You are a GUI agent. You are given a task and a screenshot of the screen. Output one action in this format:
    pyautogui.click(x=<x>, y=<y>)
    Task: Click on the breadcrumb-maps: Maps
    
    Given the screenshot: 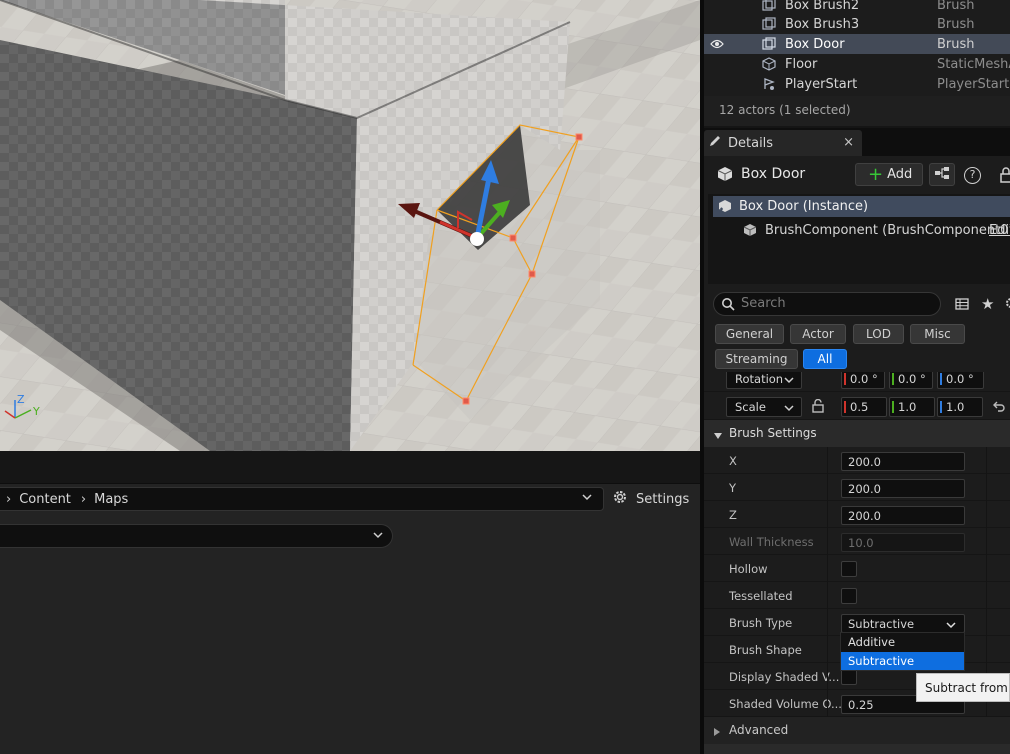 What is the action you would take?
    pyautogui.click(x=111, y=499)
    